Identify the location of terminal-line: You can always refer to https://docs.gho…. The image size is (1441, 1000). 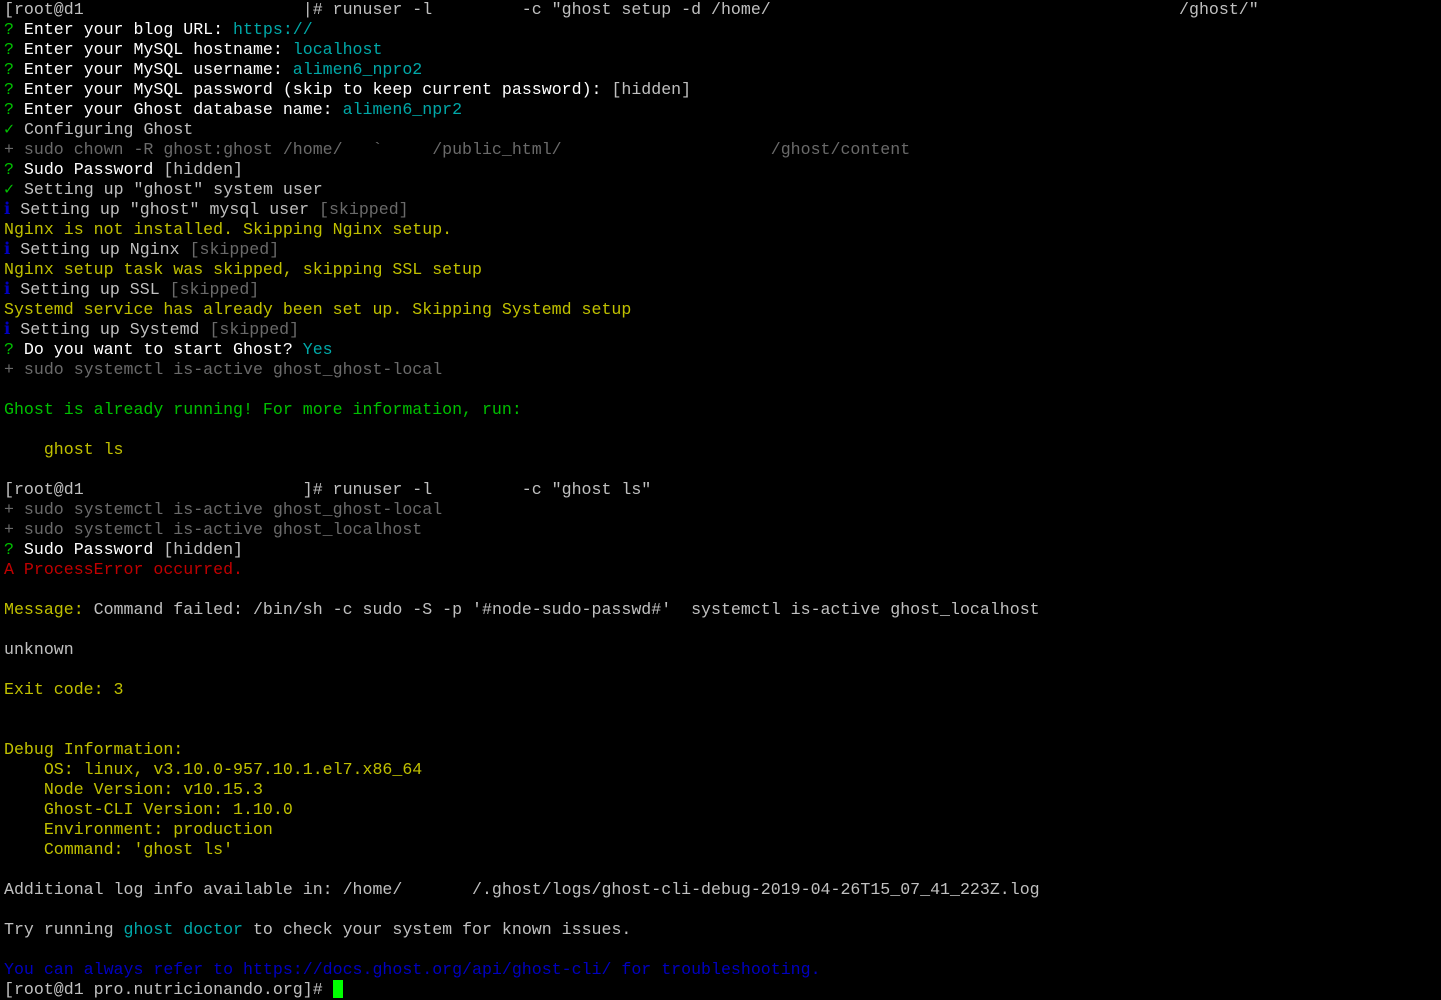
(722, 970).